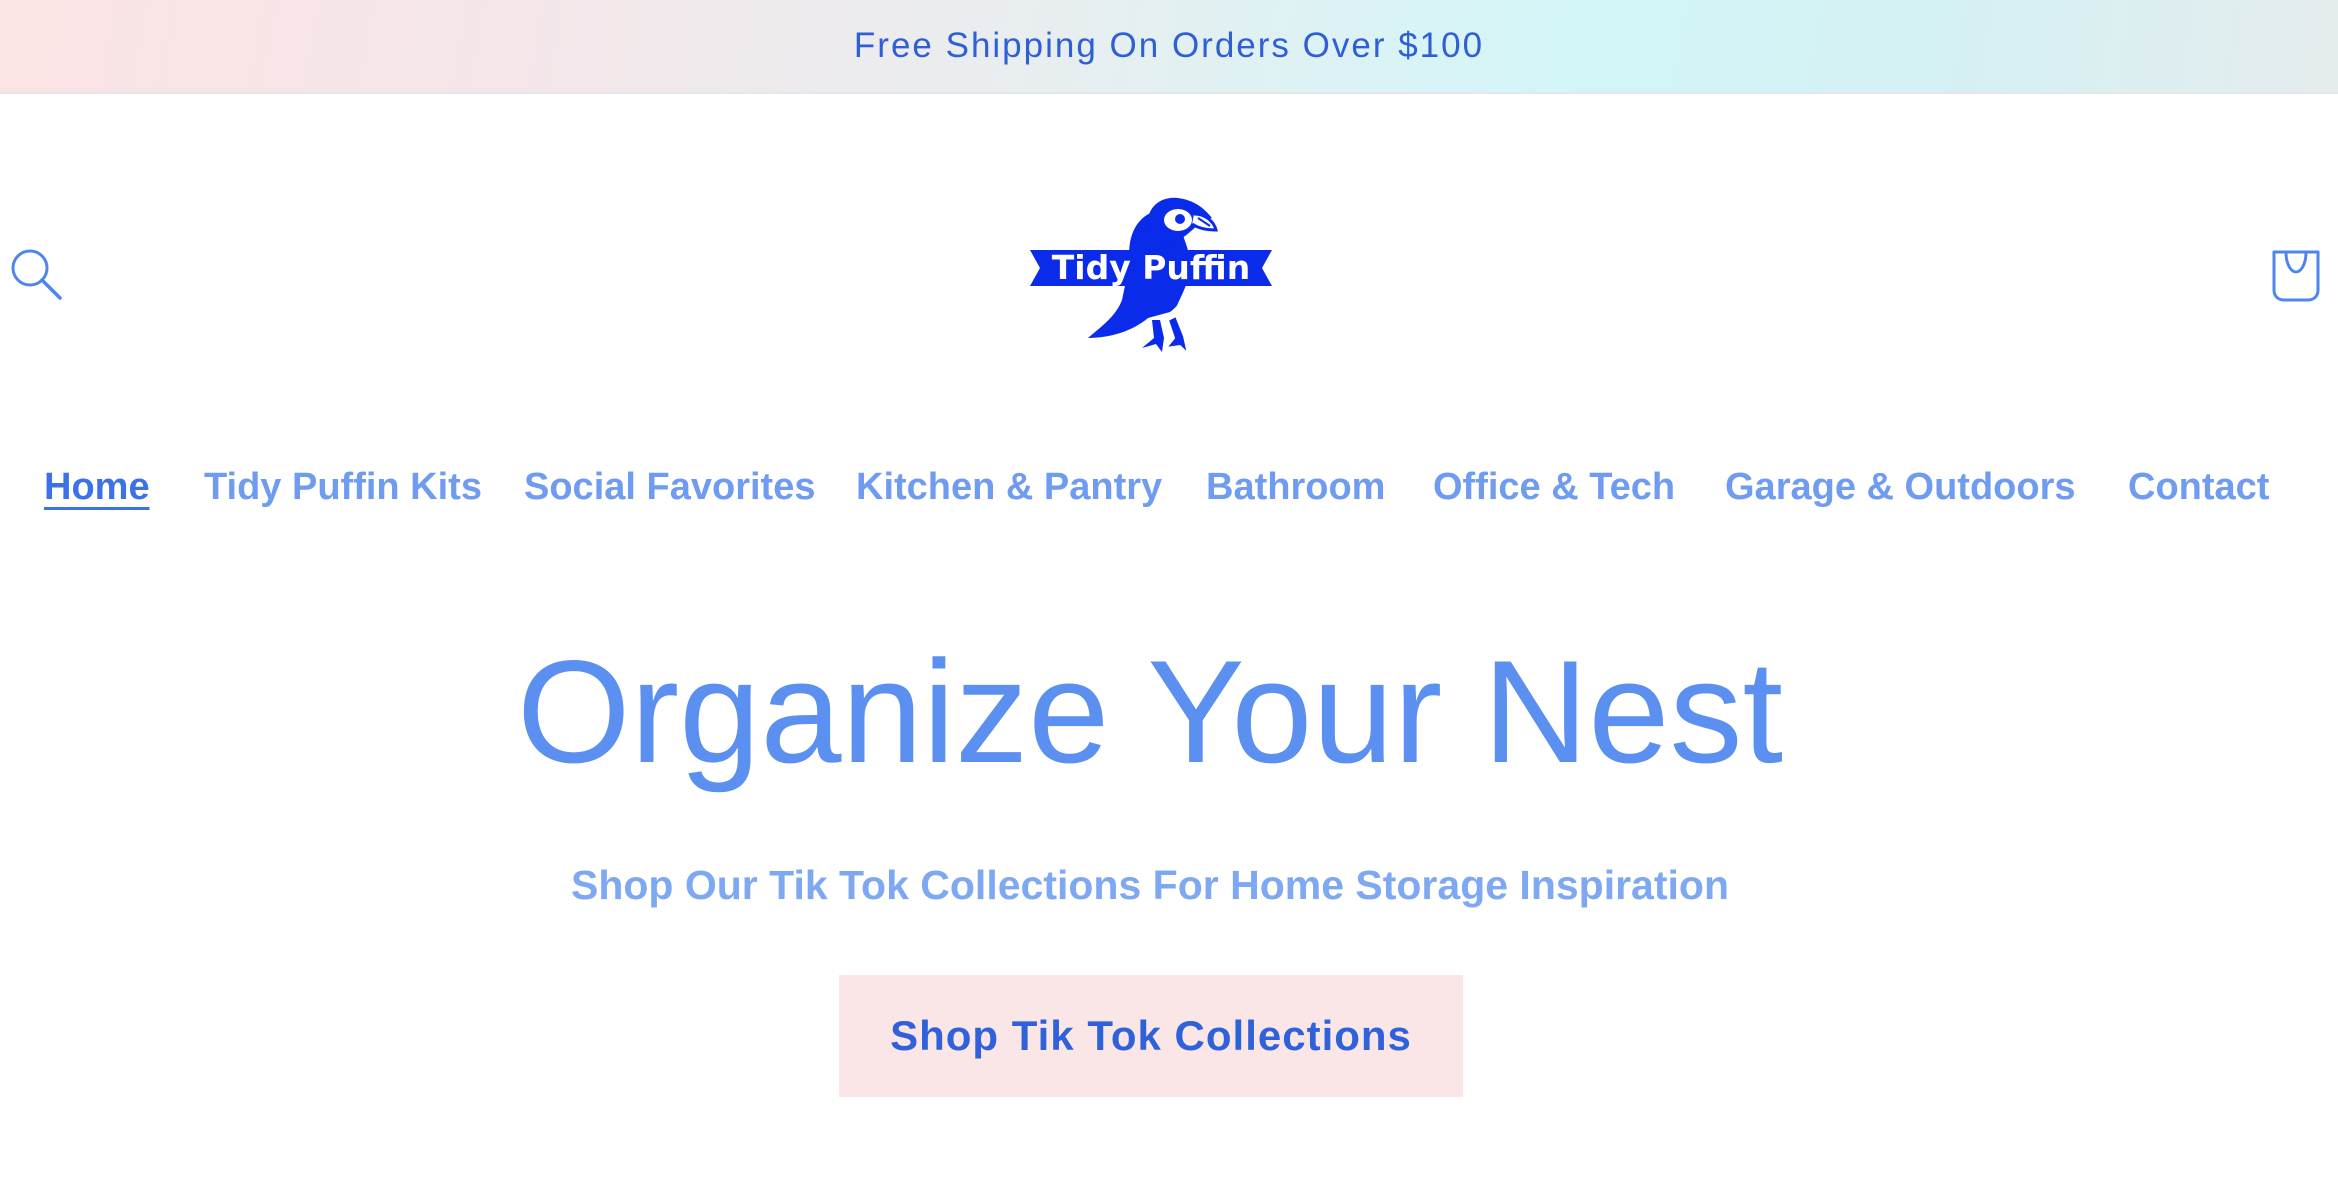 Image resolution: width=2338 pixels, height=1186 pixels. What do you see at coordinates (1900, 487) in the screenshot?
I see `nav-item-garage-outdoors: Garage & Outdoors` at bounding box center [1900, 487].